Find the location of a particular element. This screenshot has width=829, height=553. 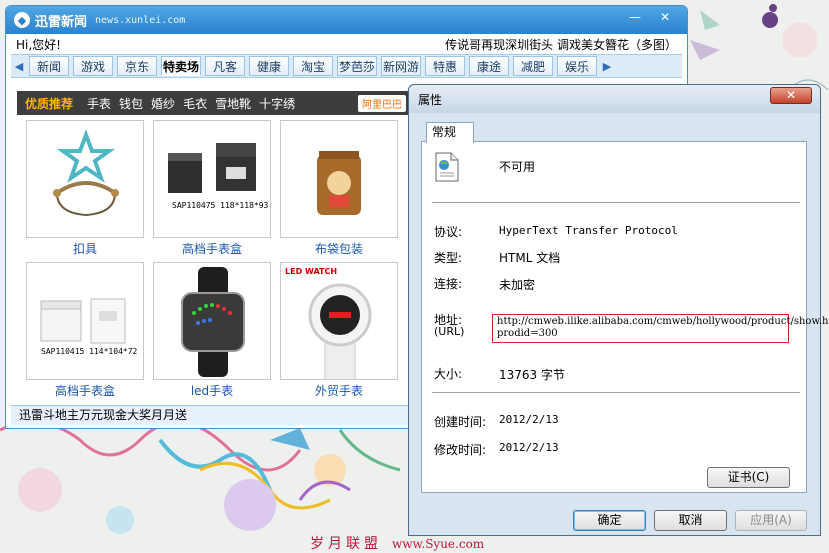

tab-item: 特惠 is located at coordinates (445, 66).